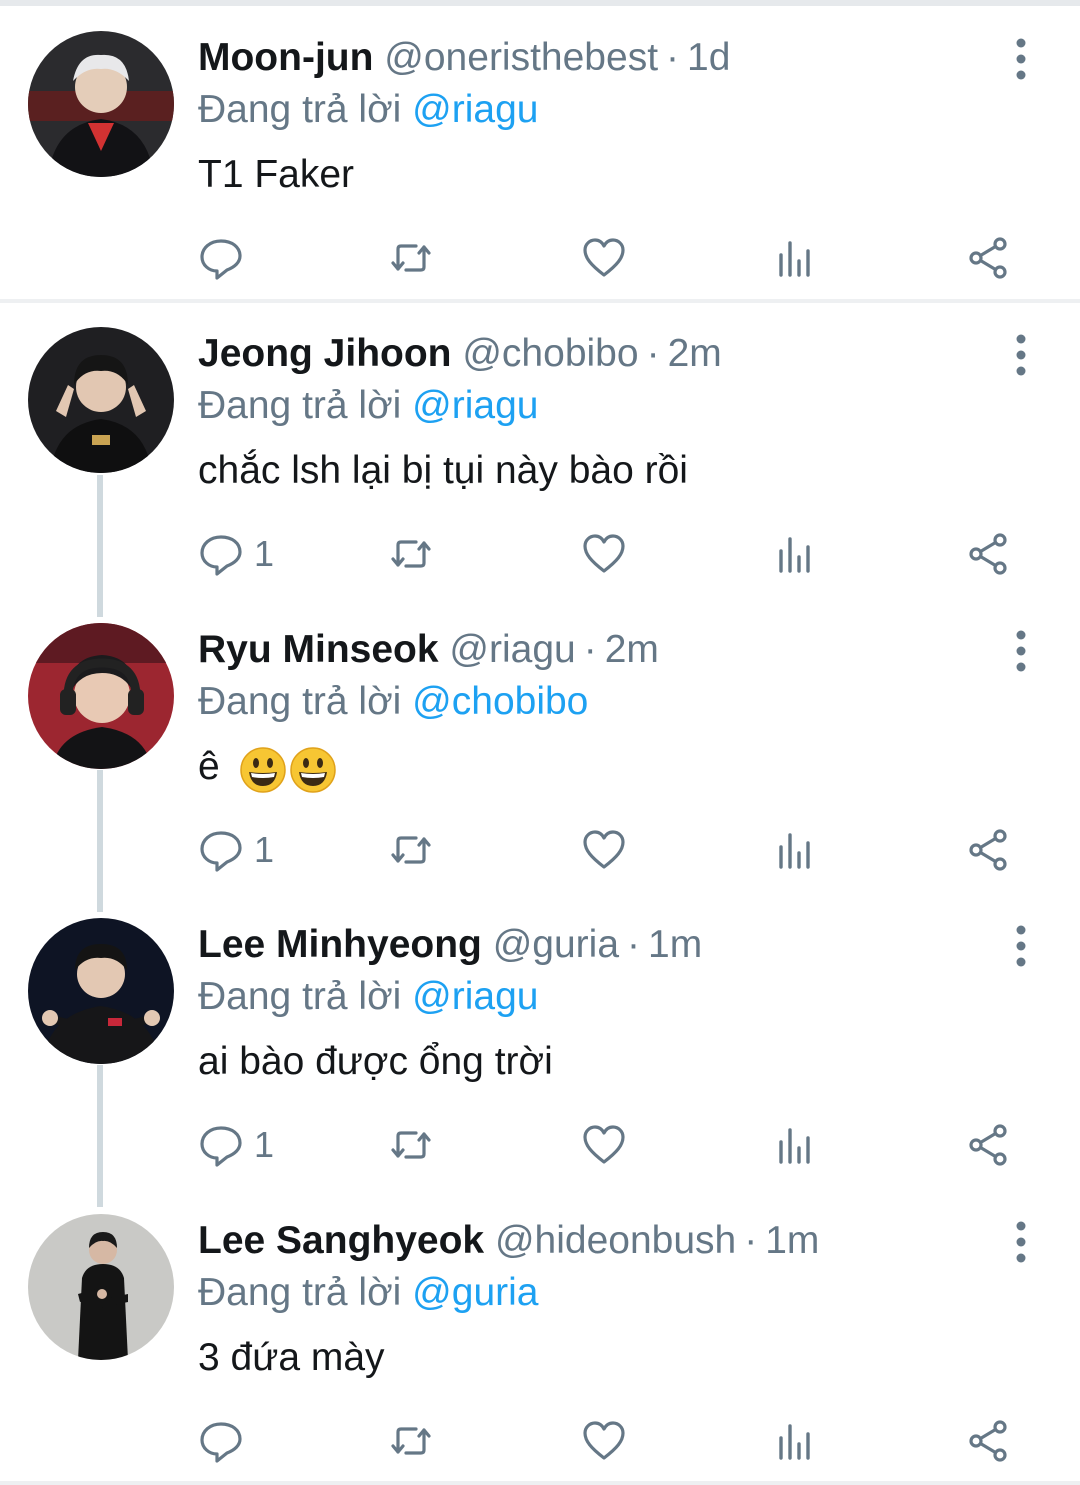 The image size is (1080, 1485). I want to click on display-name: Lee Sanghyeok, so click(341, 1240).